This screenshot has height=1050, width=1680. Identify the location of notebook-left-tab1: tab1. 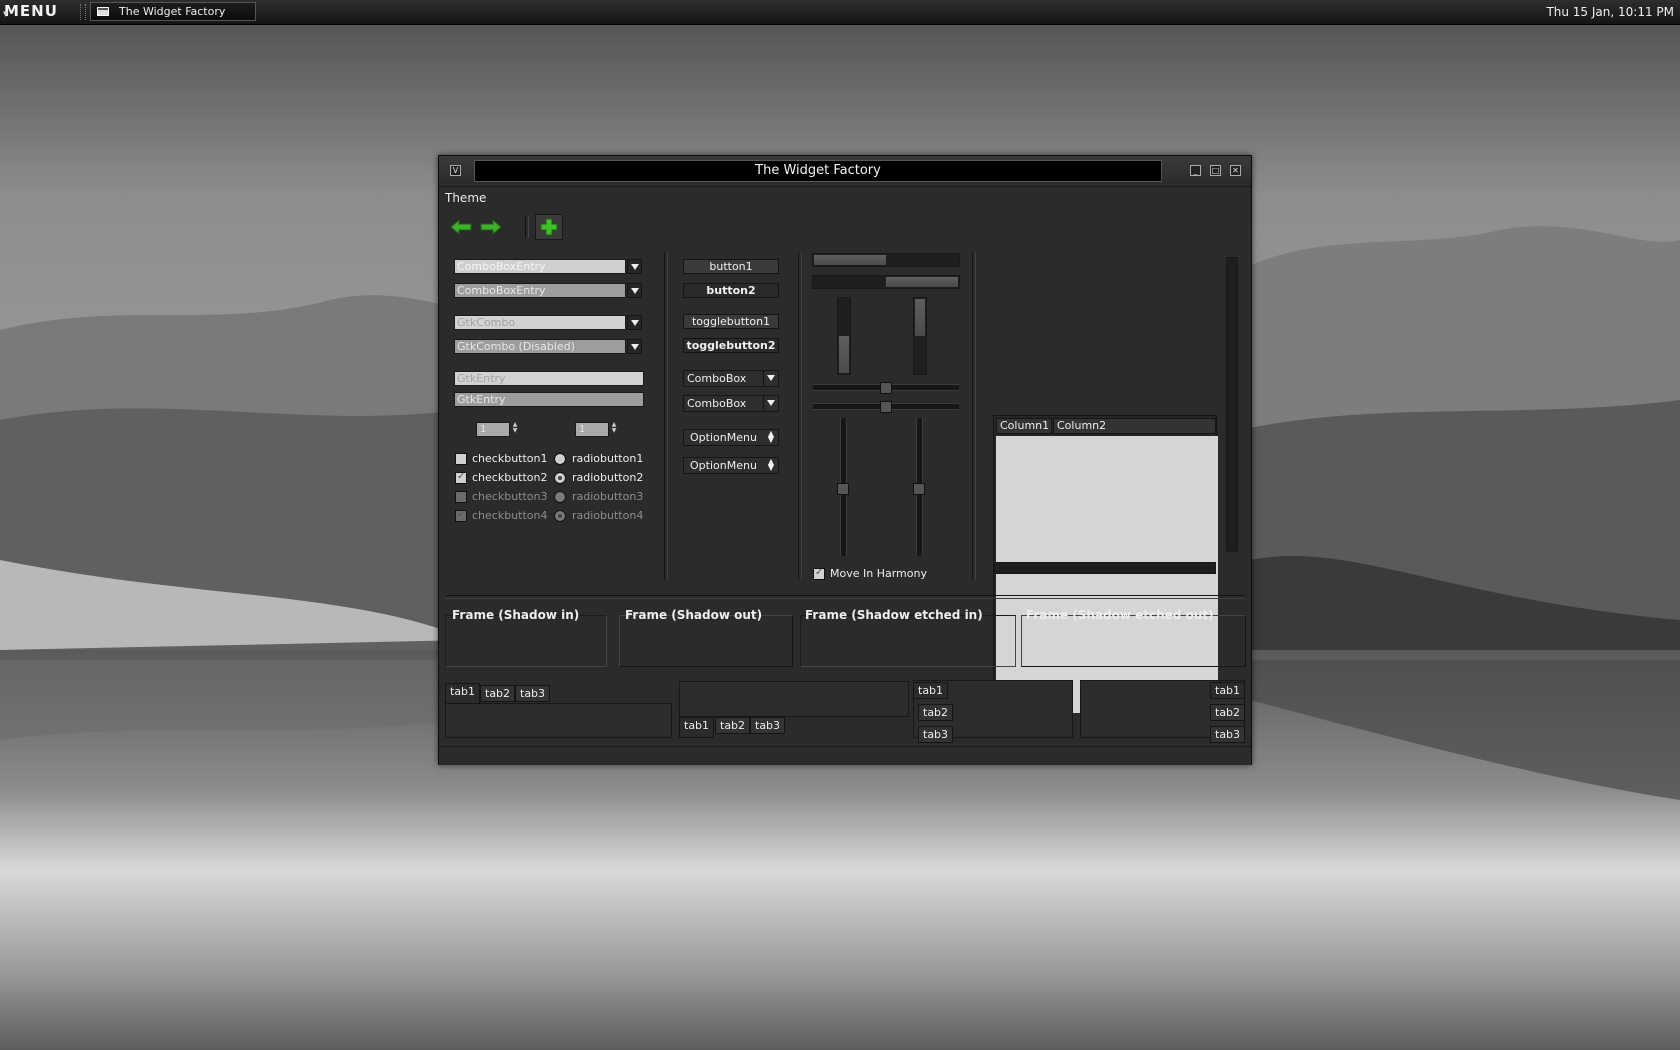
(931, 690).